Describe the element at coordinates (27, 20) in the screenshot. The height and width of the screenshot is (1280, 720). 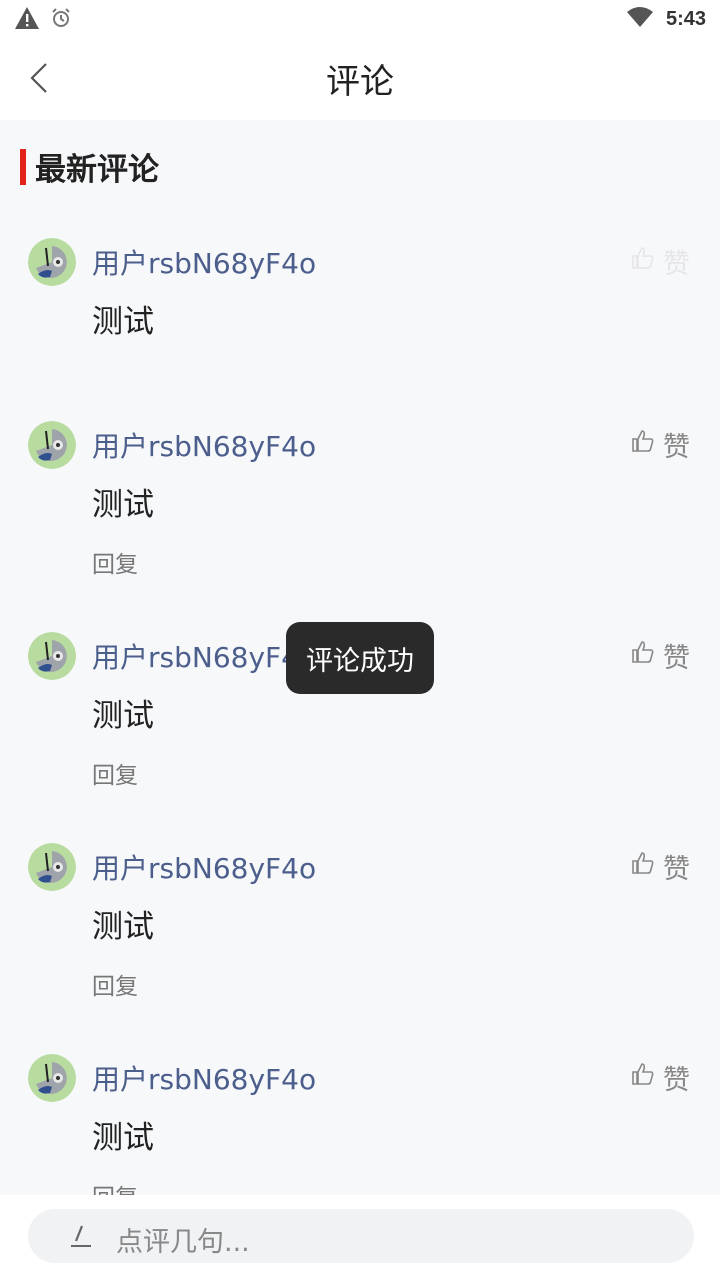
I see `warning-icon` at that location.